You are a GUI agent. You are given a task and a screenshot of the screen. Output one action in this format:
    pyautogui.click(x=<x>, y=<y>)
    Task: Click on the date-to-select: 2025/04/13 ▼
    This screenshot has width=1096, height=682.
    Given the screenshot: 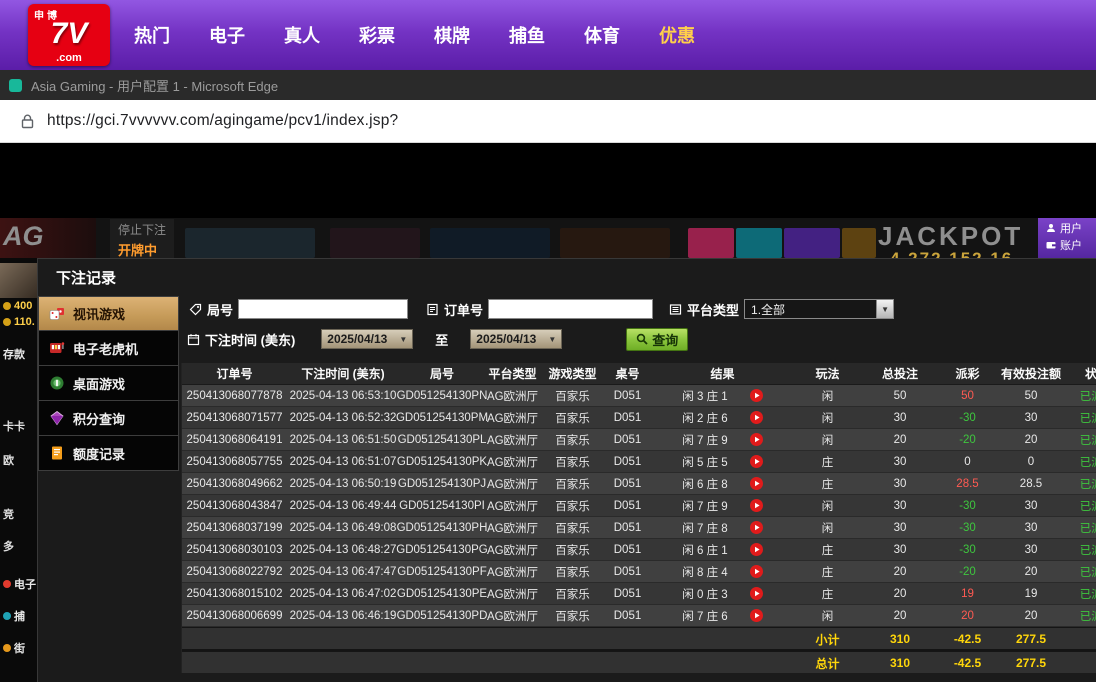 What is the action you would take?
    pyautogui.click(x=516, y=339)
    